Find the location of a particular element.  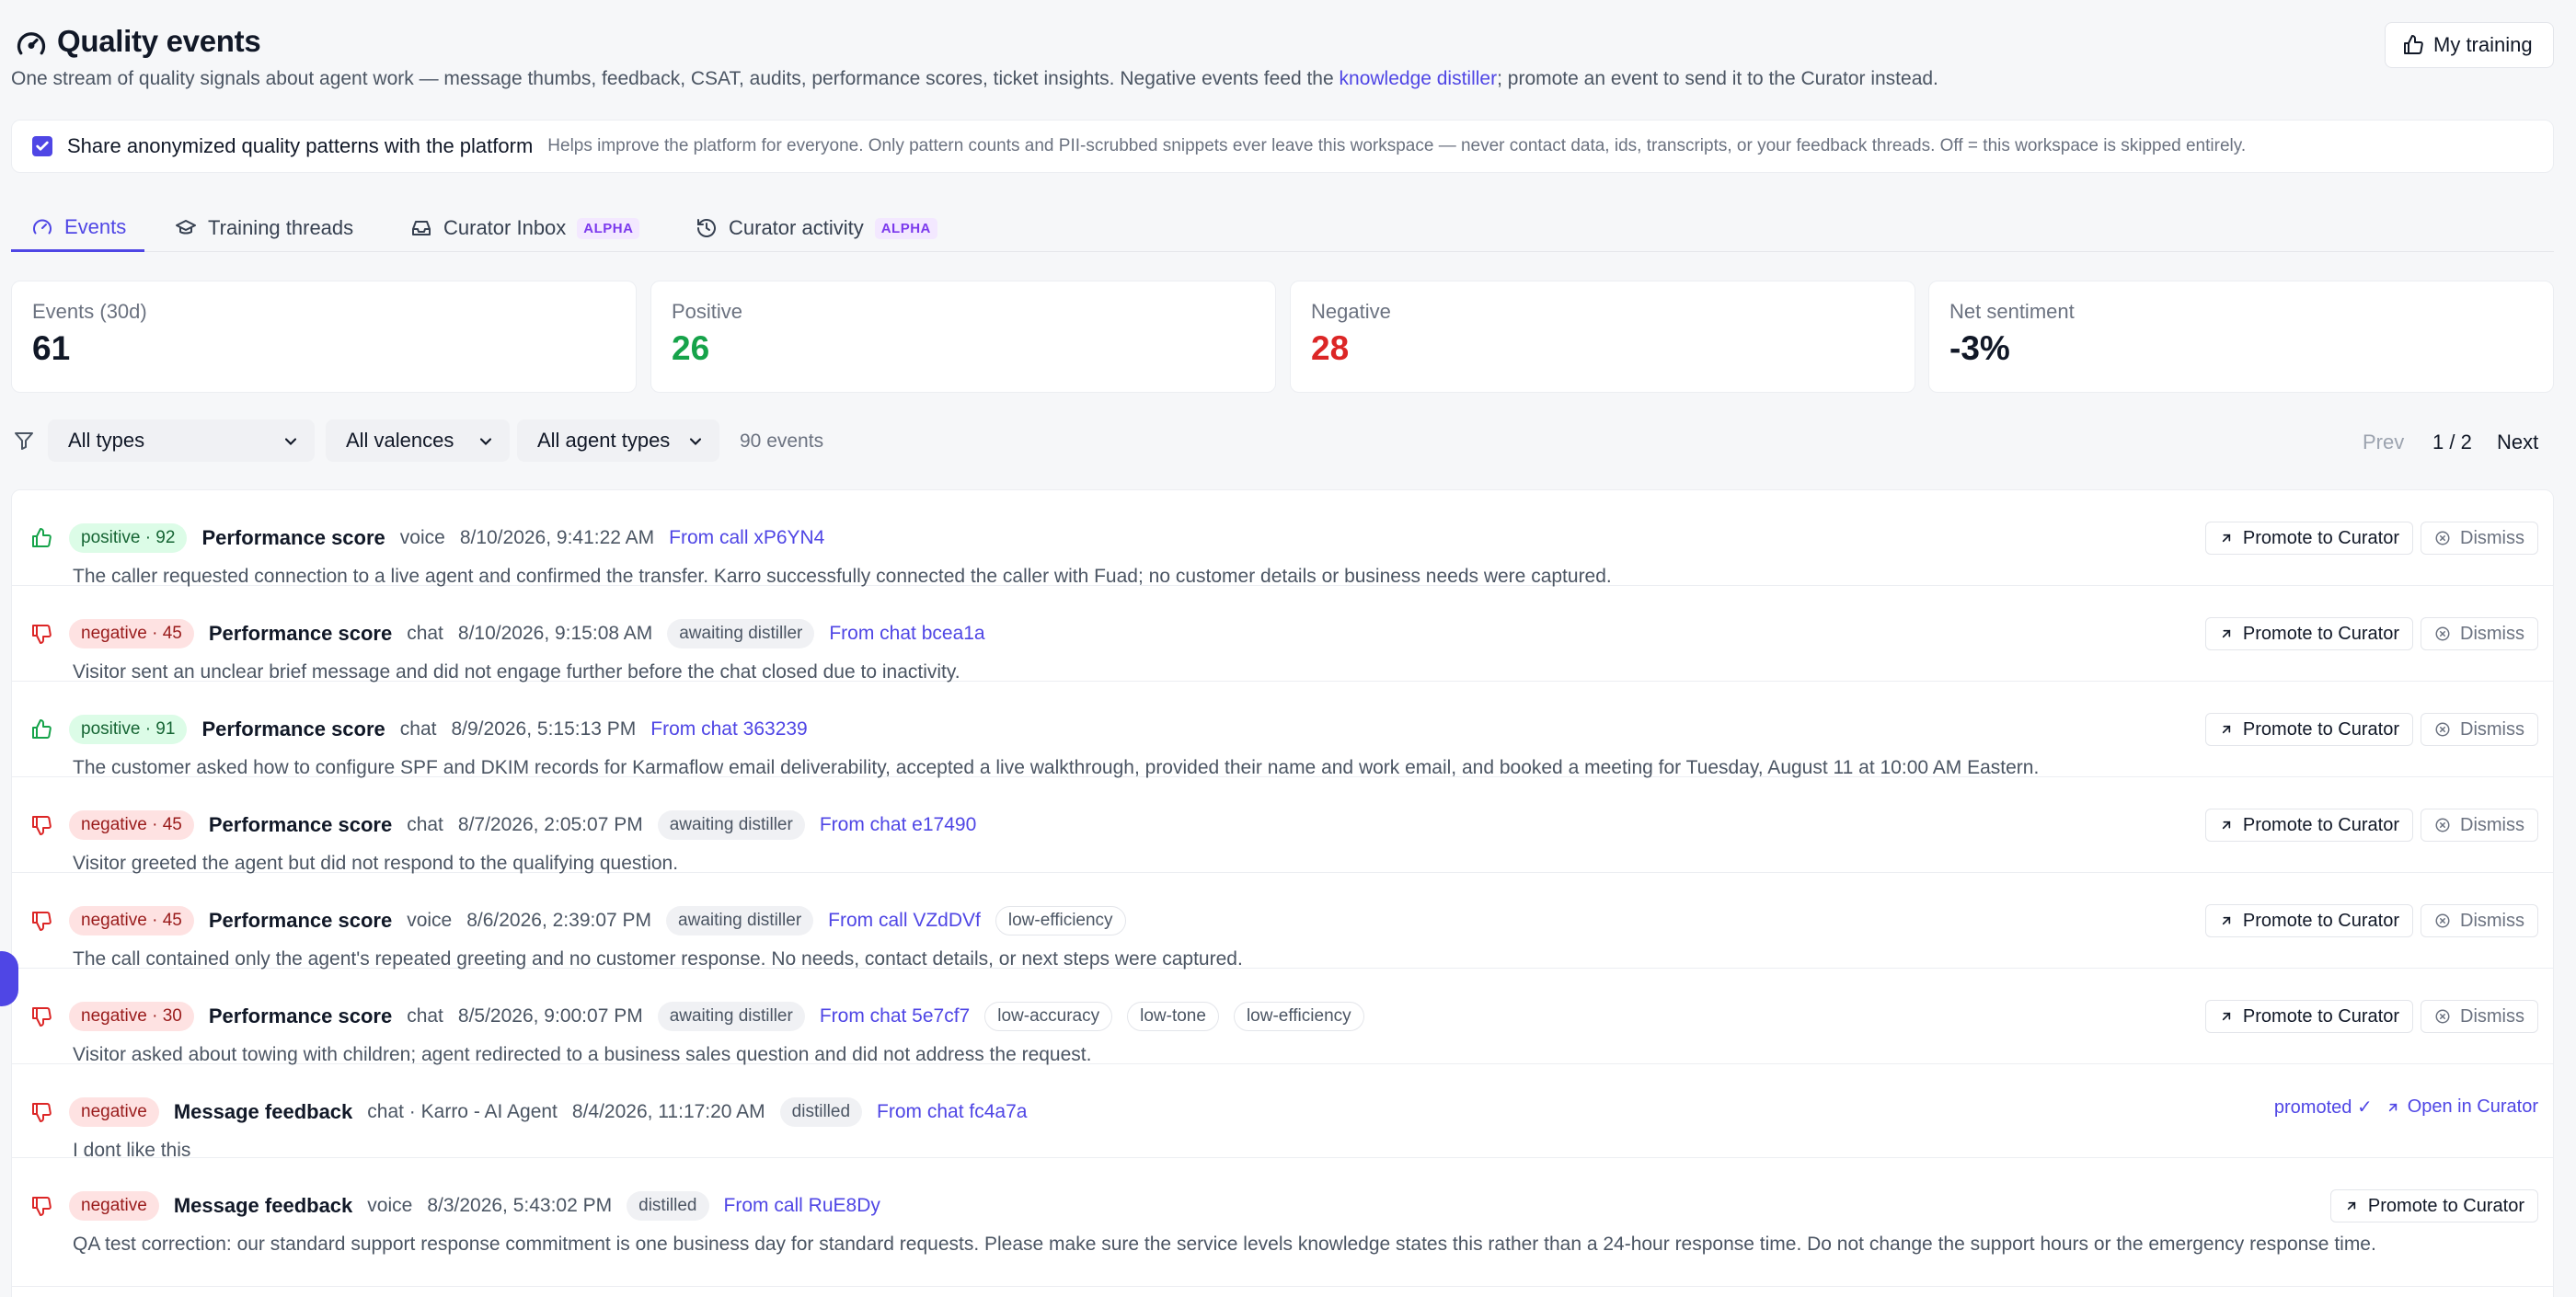

event-kind: Message feedback is located at coordinates (263, 1205).